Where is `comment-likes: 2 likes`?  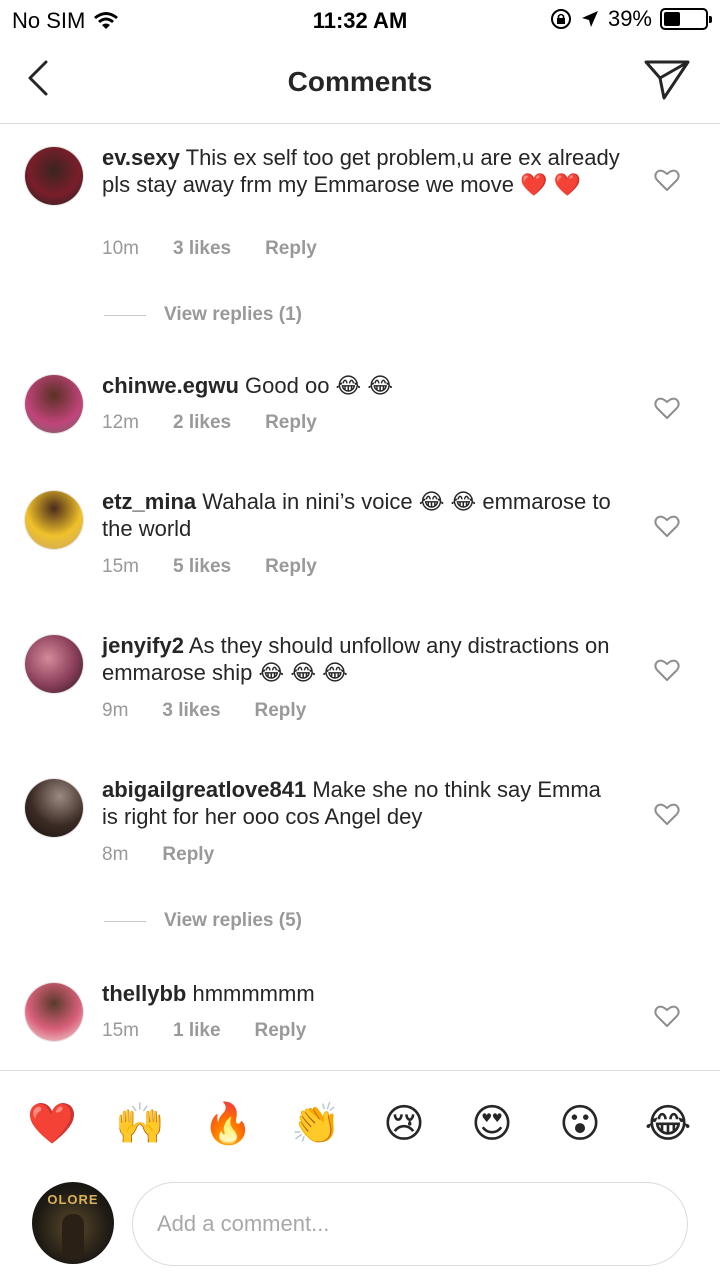 comment-likes: 2 likes is located at coordinates (202, 423).